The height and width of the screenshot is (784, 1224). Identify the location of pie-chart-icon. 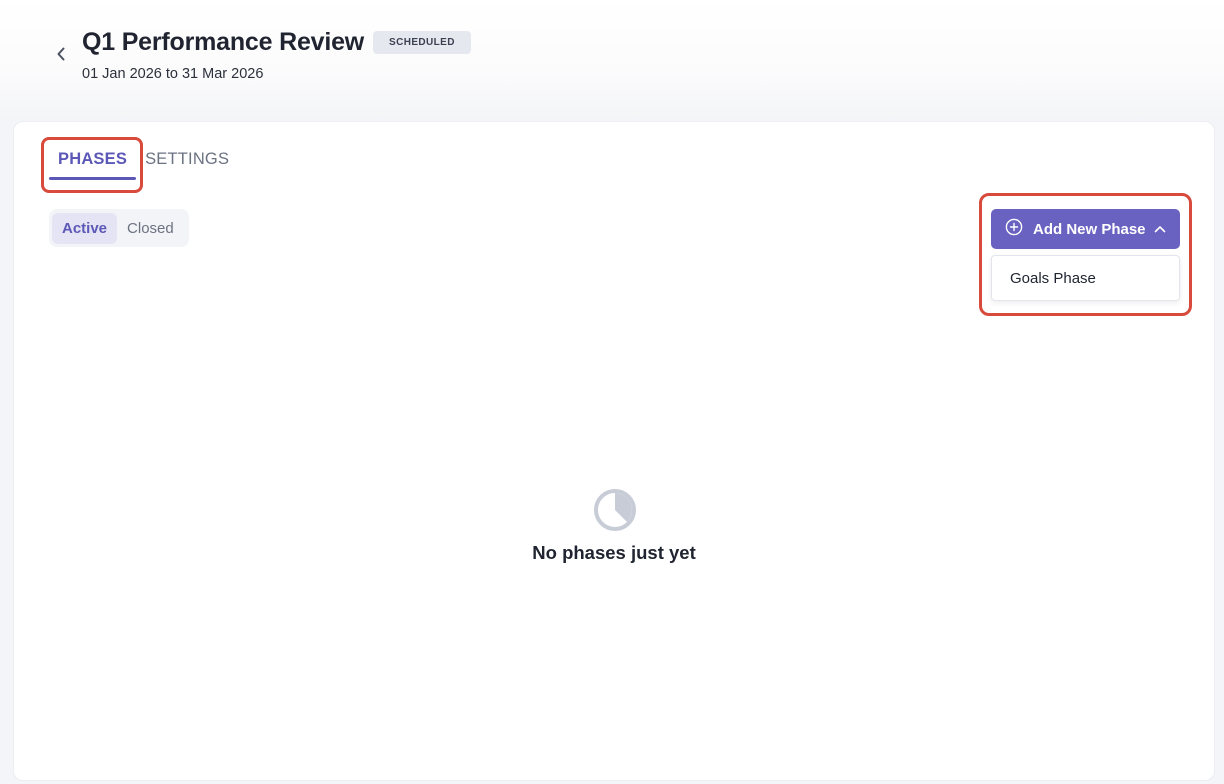
(615, 510).